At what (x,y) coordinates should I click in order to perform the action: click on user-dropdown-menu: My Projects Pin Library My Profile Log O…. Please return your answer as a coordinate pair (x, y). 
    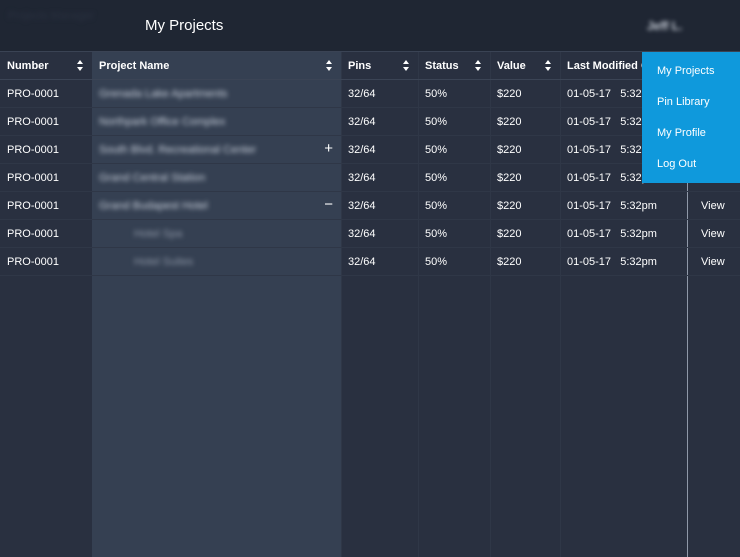
    Looking at the image, I should click on (691, 117).